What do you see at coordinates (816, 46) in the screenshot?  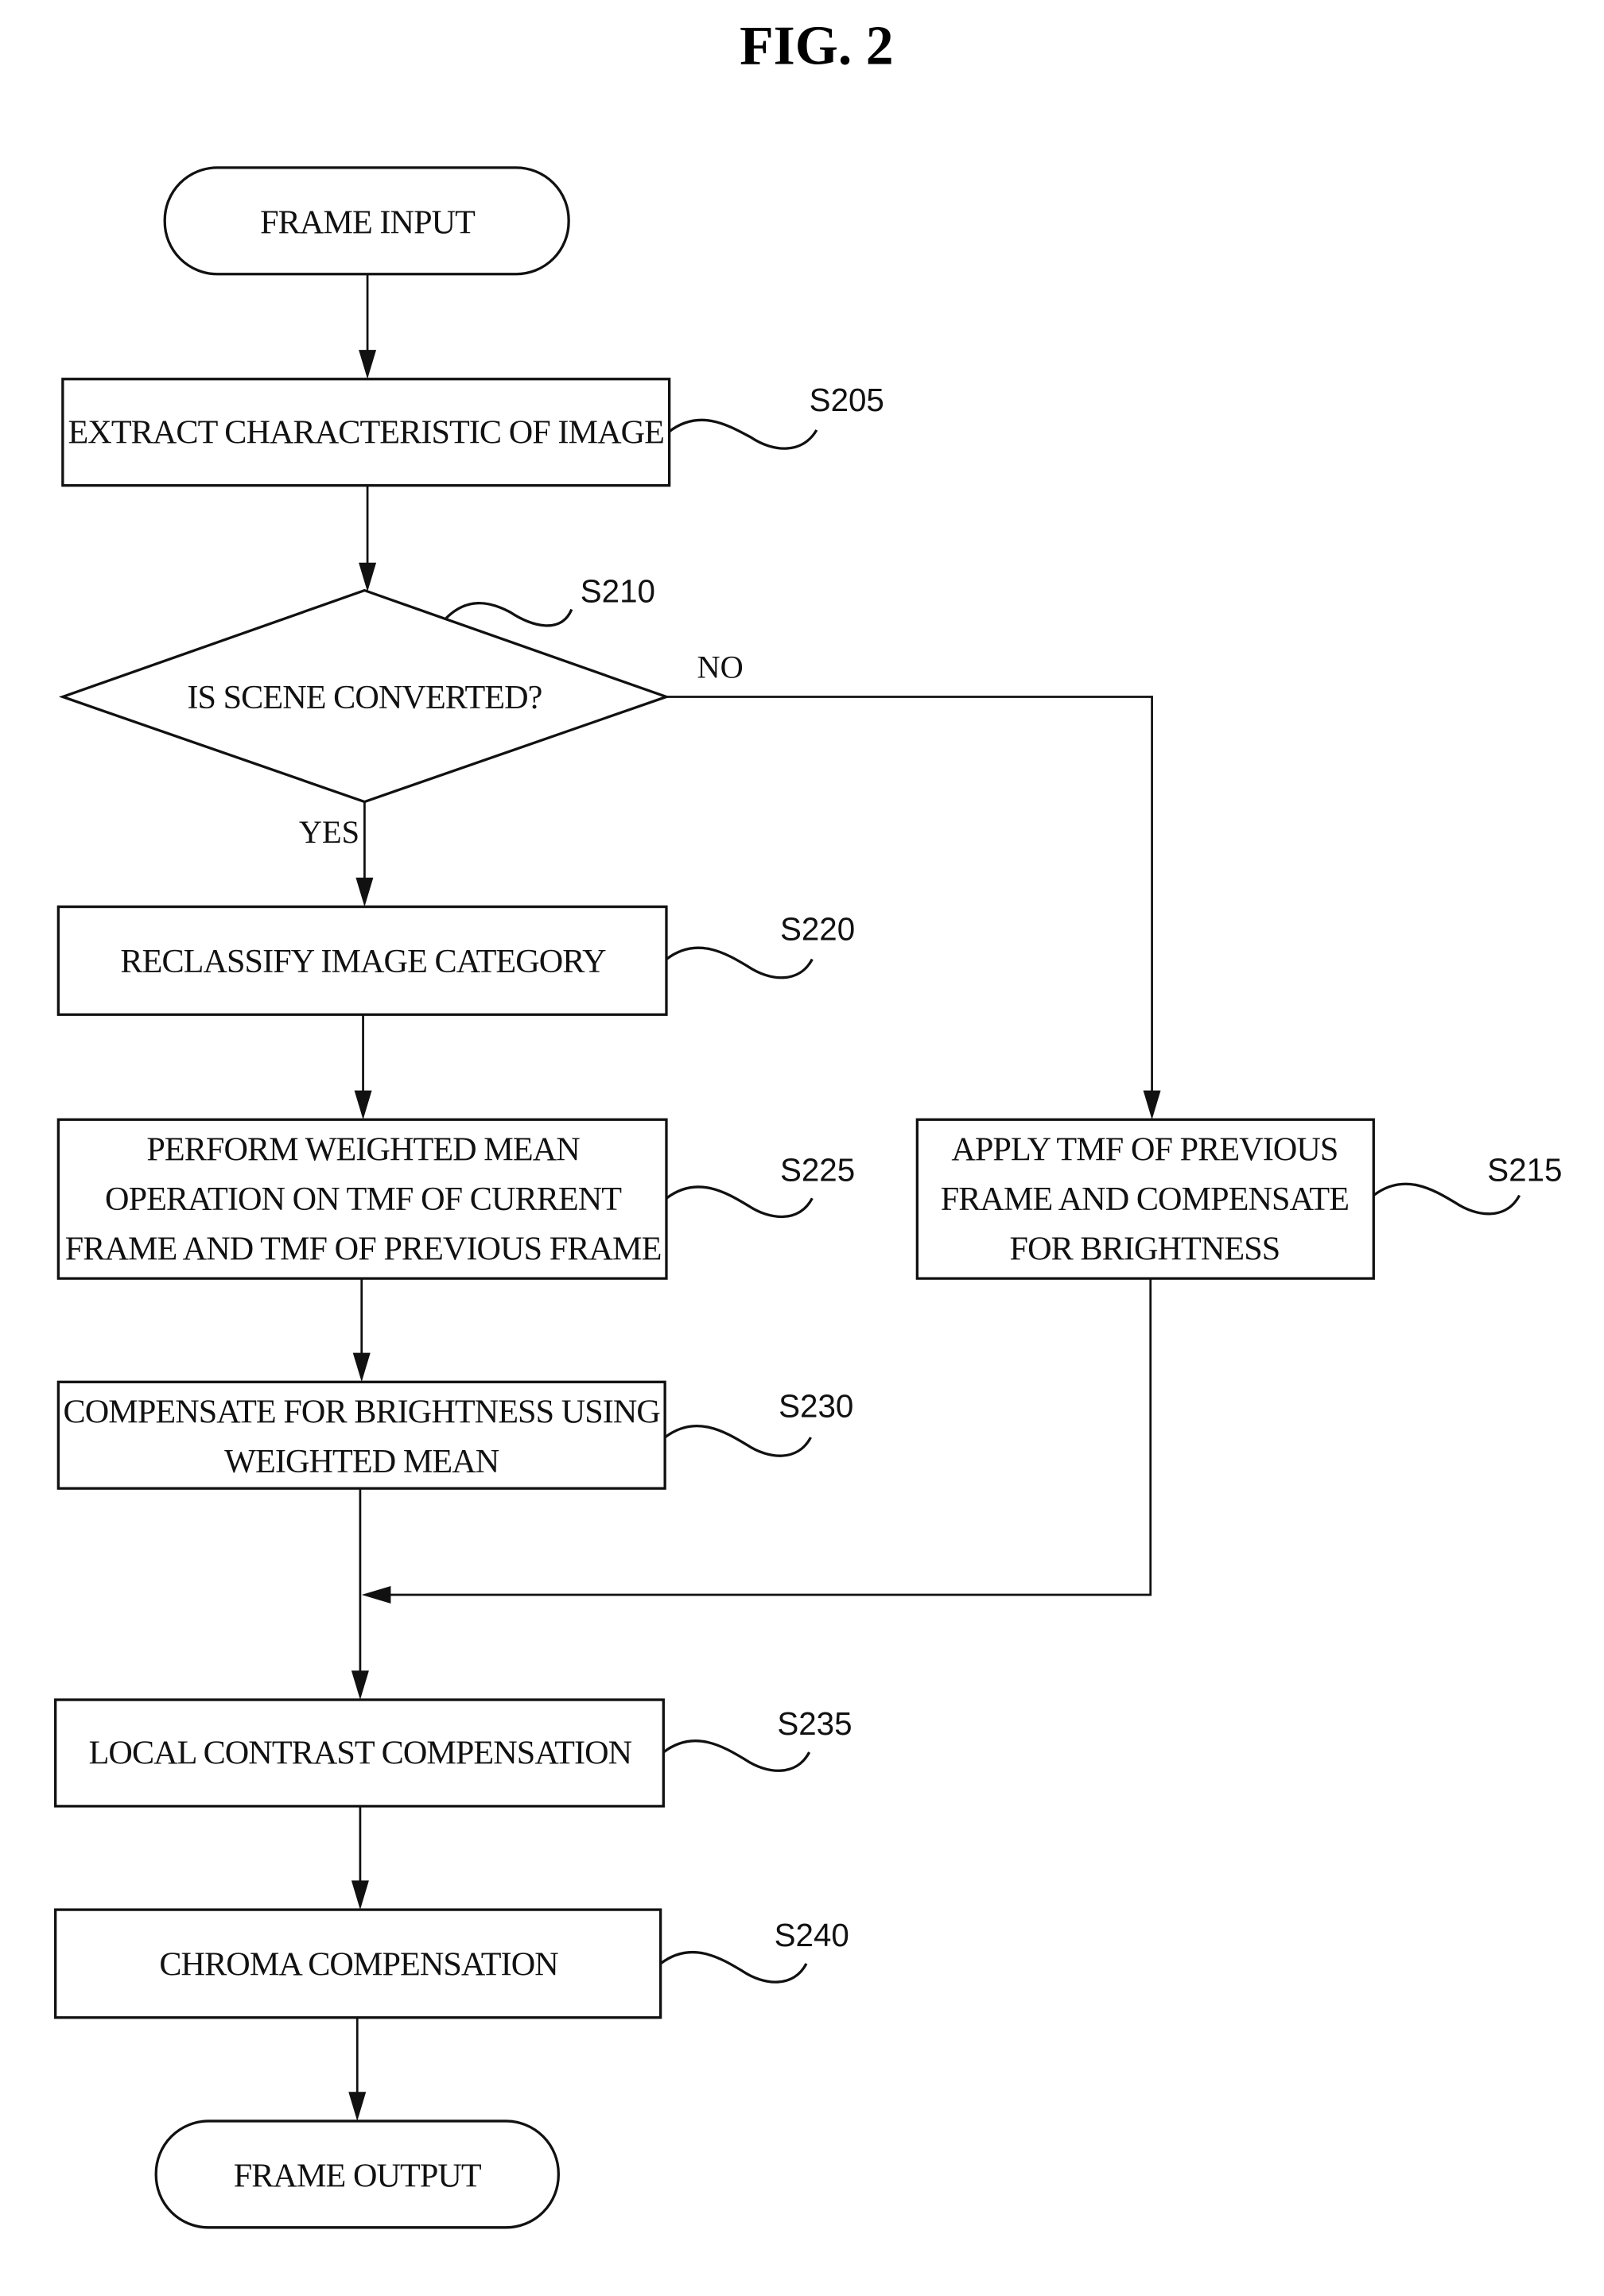 I see `figure-title: FIG. 2` at bounding box center [816, 46].